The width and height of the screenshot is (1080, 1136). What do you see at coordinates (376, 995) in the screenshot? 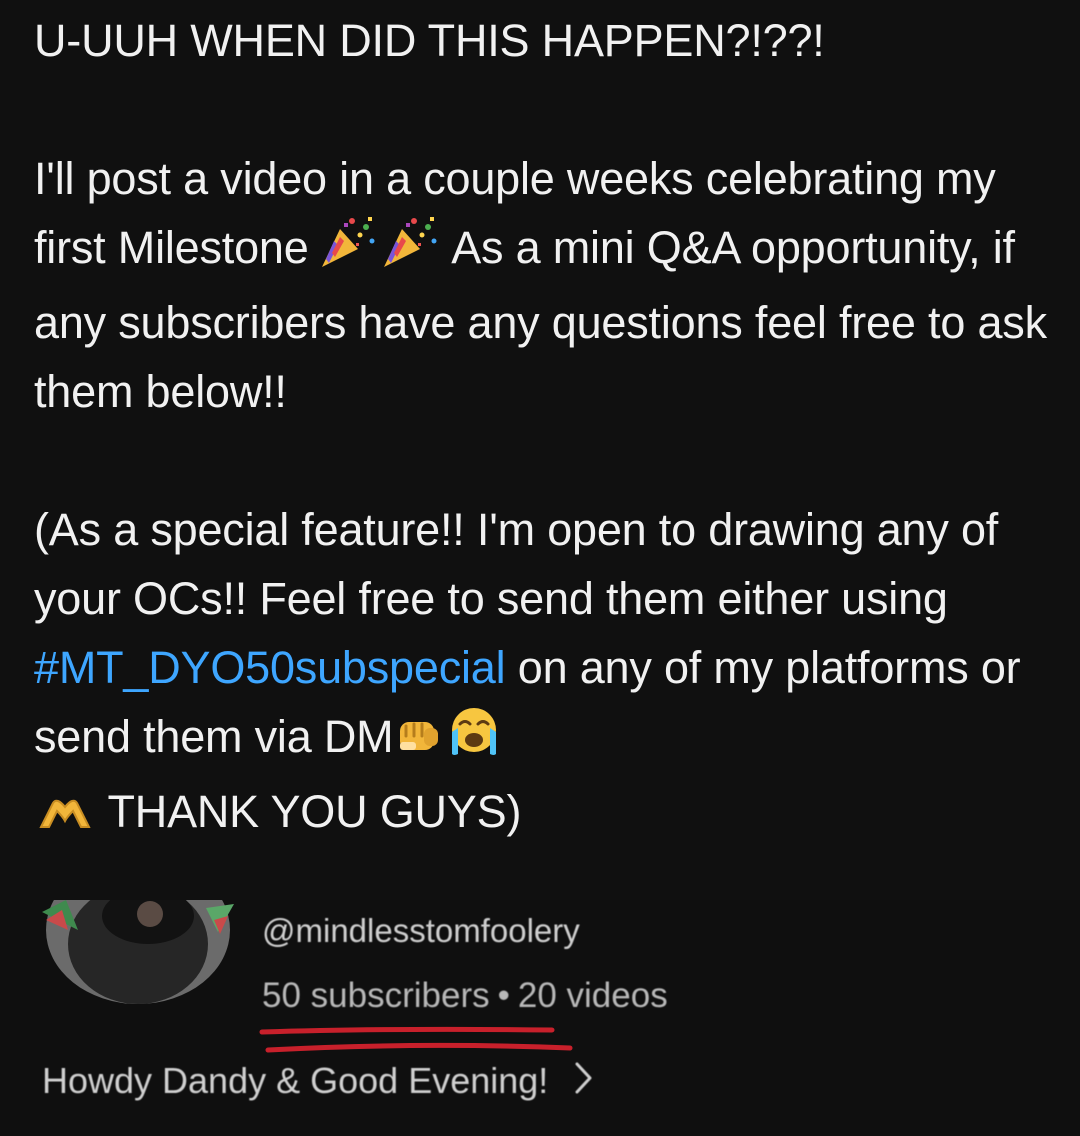
I see `subscriber-count: 50 subscribers` at bounding box center [376, 995].